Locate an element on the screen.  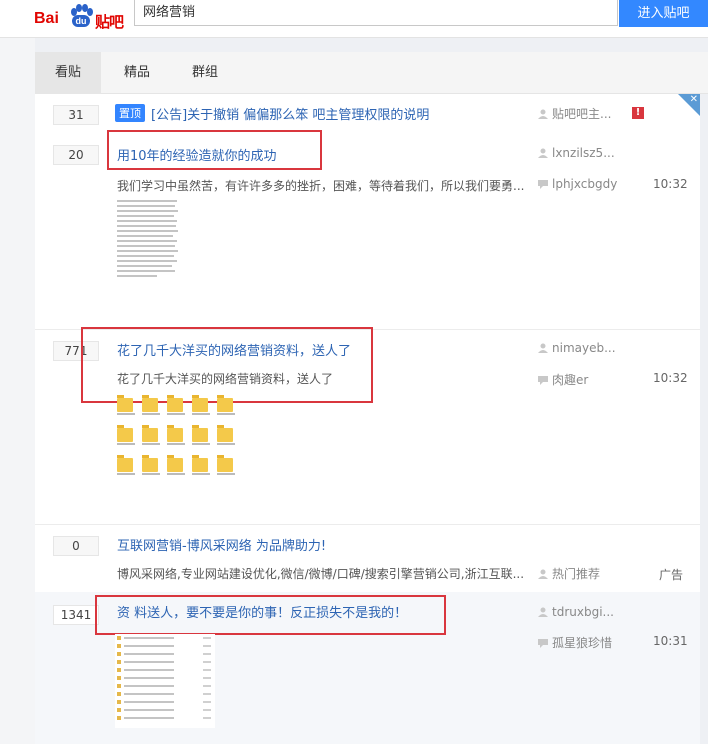
tab-featured: 精品 is located at coordinates (137, 73).